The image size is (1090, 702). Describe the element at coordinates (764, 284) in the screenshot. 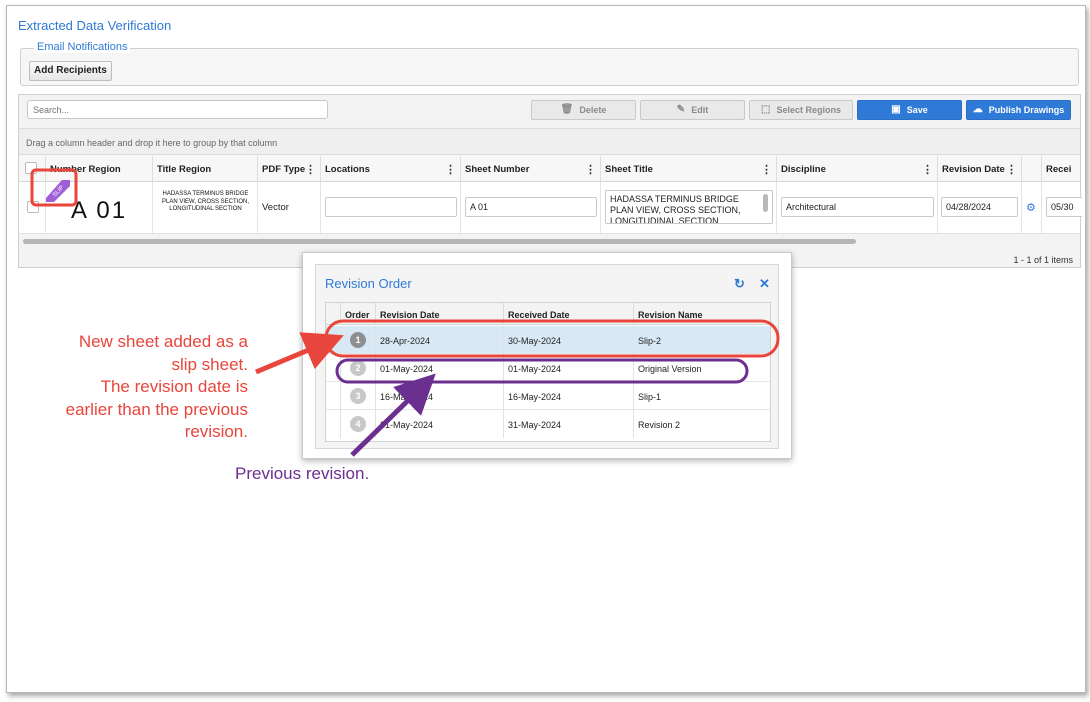

I see `close-icon: ✕` at that location.